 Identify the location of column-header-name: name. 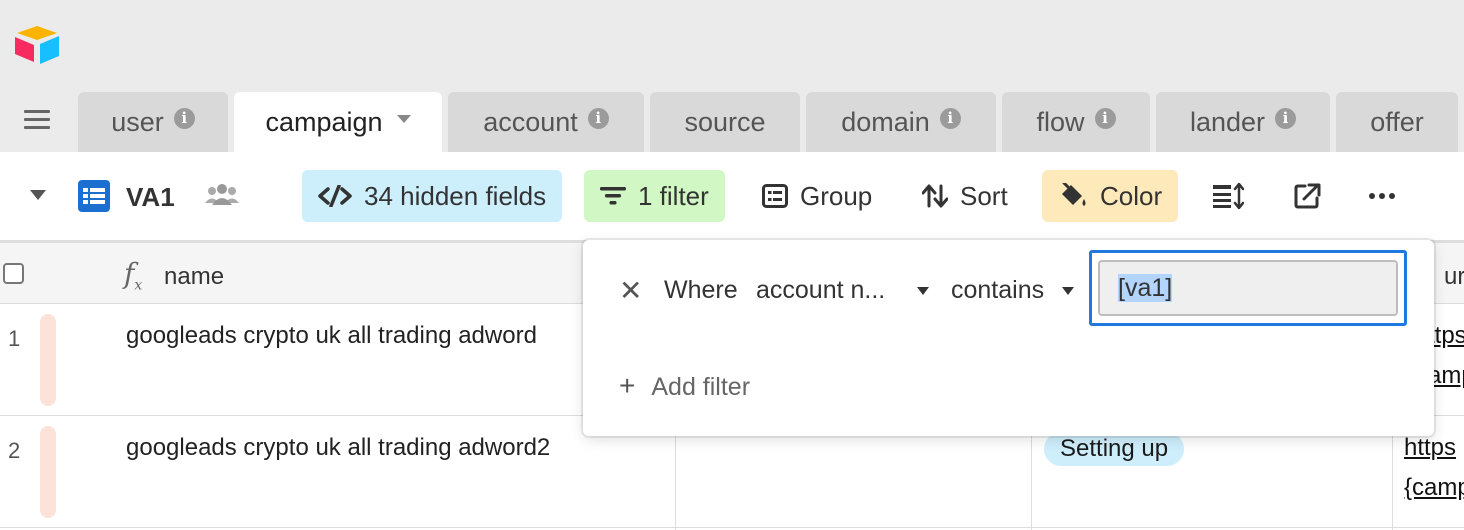
(194, 277).